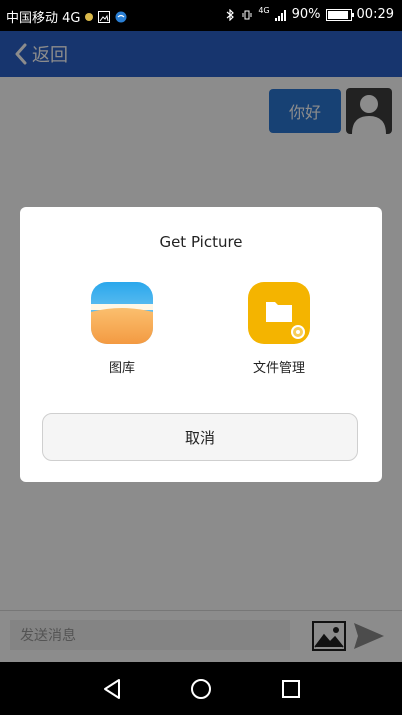 Image resolution: width=402 pixels, height=715 pixels. Describe the element at coordinates (306, 14) in the screenshot. I see `battery-percent: 90%` at that location.